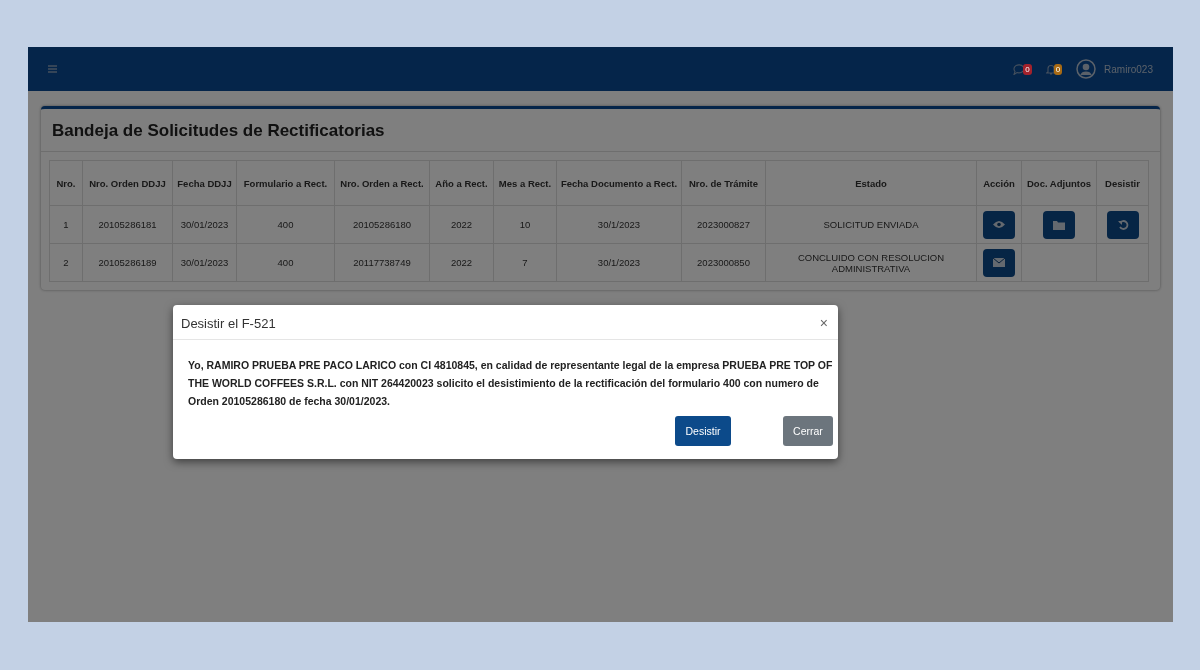 The width and height of the screenshot is (1200, 670). I want to click on column-header: Estado, so click(871, 183).